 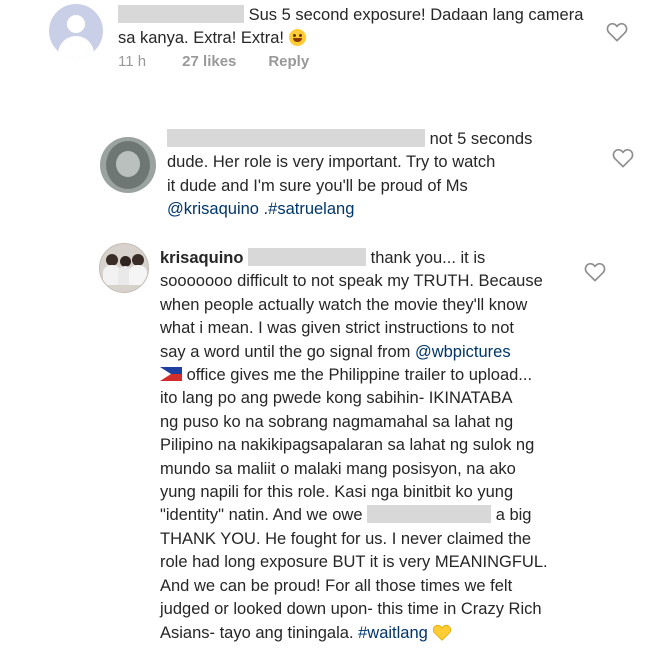 What do you see at coordinates (393, 633) in the screenshot?
I see `hashtag-link: #waitlang` at bounding box center [393, 633].